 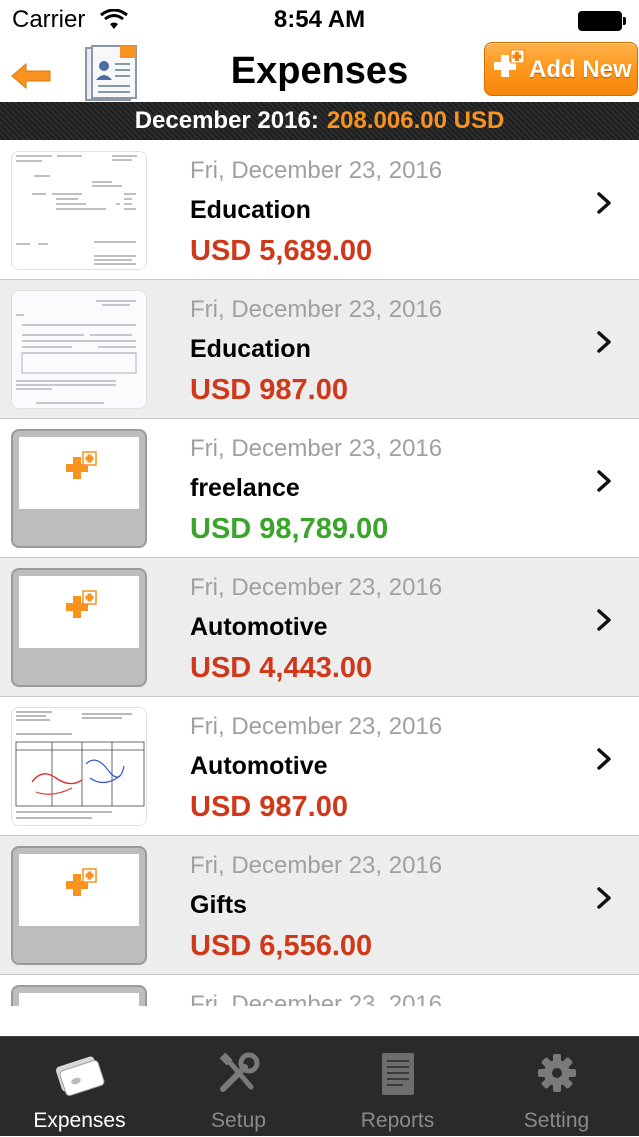 I want to click on tab-setting: Setting, so click(x=556, y=1087).